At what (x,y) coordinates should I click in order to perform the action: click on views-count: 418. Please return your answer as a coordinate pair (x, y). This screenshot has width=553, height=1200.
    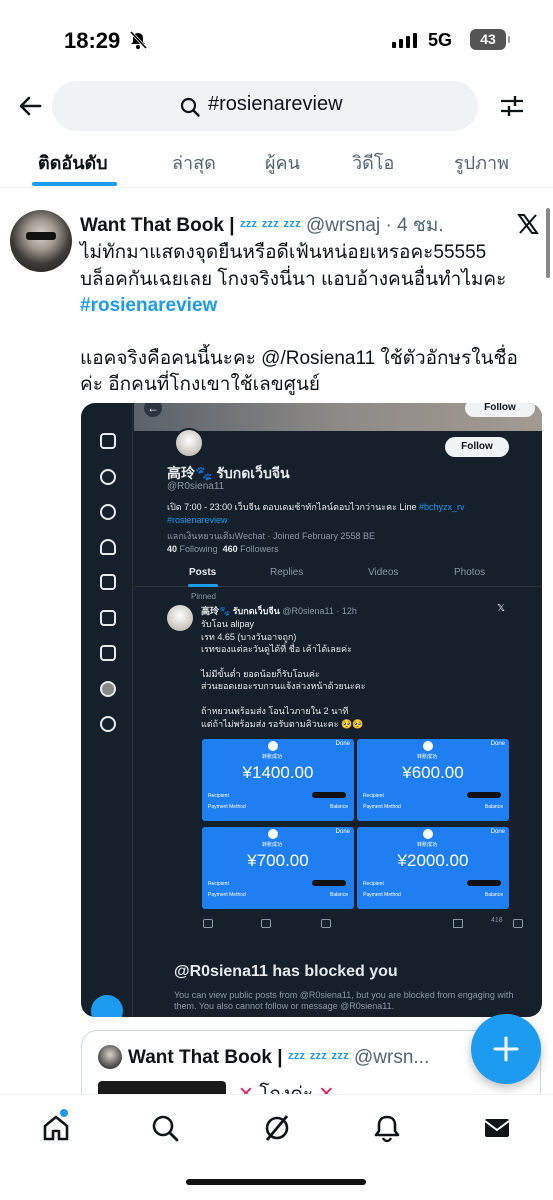
    Looking at the image, I should click on (497, 920).